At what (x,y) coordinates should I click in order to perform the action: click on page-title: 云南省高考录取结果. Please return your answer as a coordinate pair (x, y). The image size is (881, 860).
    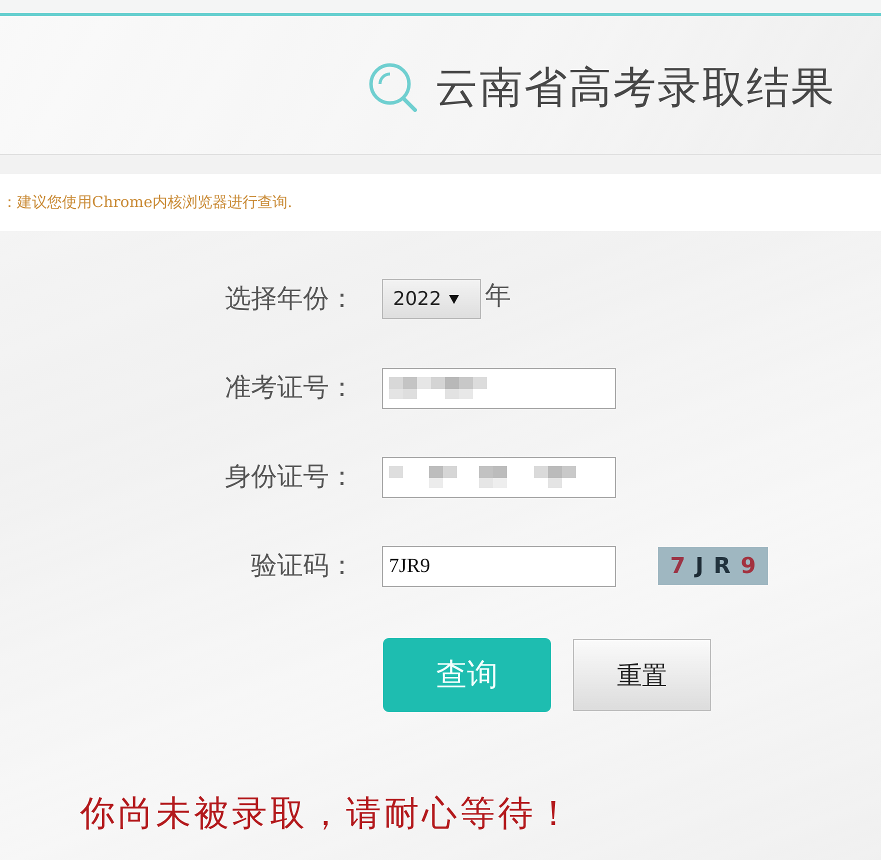
    Looking at the image, I should click on (635, 88).